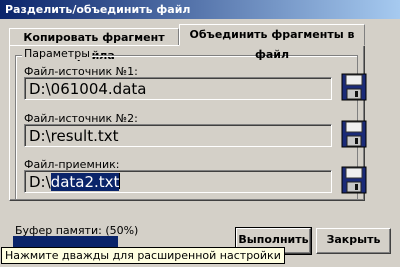  What do you see at coordinates (200, 9) in the screenshot?
I see `title-bar: Разделить/объединить файл` at bounding box center [200, 9].